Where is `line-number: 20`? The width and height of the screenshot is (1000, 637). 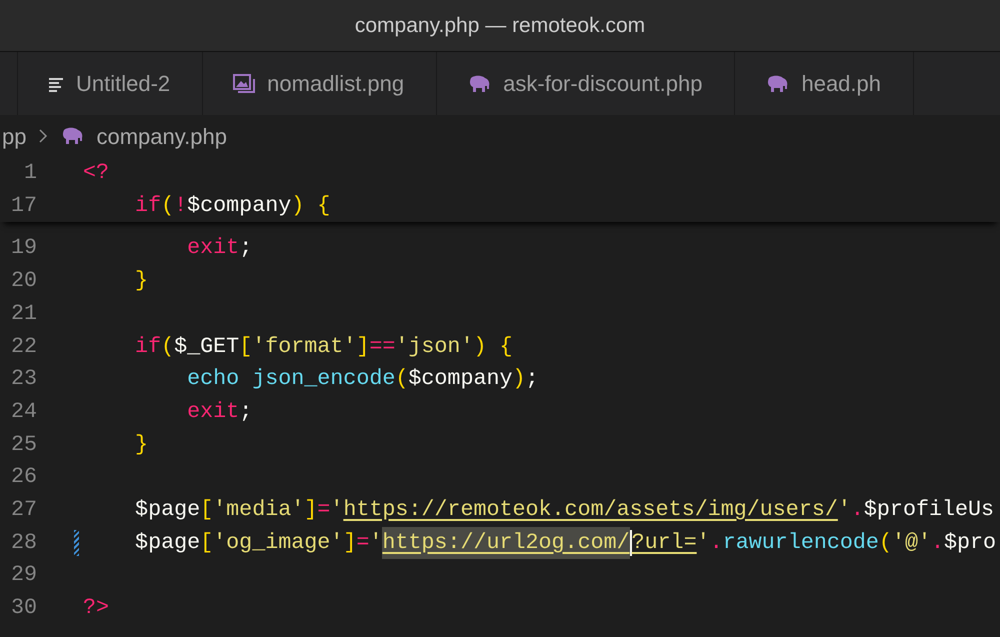
line-number: 20 is located at coordinates (23, 281).